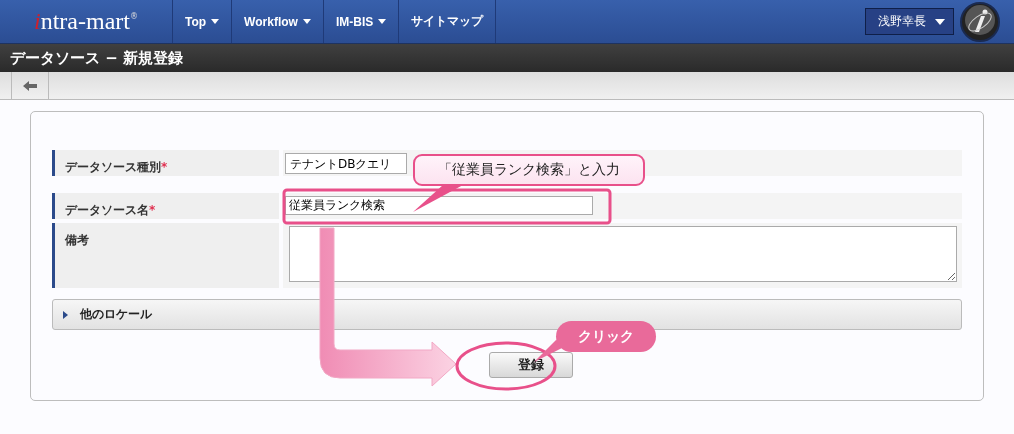 The width and height of the screenshot is (1014, 434). I want to click on field-label: 備考, so click(77, 240).